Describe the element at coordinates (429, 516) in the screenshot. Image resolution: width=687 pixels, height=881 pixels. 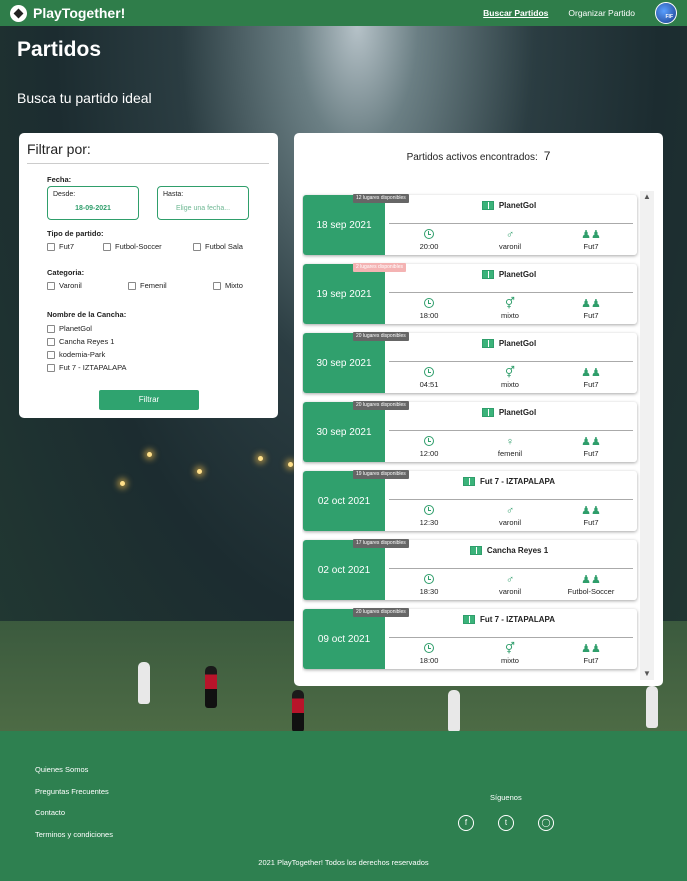
I see `match-time: 12:30` at that location.